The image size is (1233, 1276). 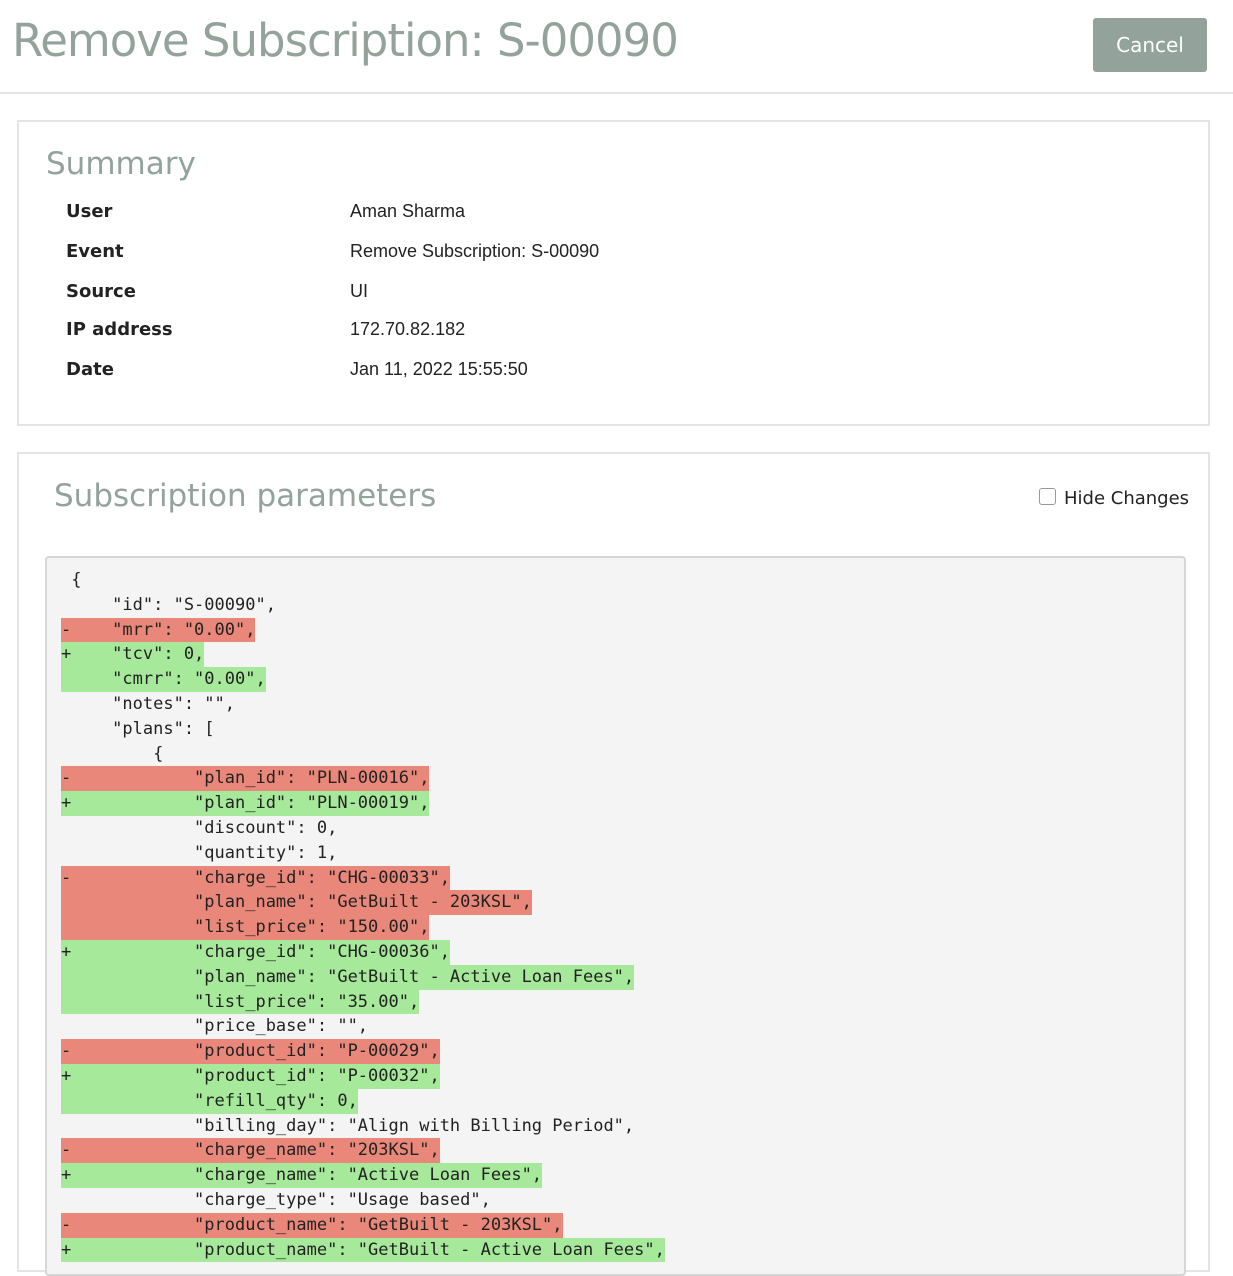 What do you see at coordinates (250, 803) in the screenshot?
I see `diff-text: "plan_id": "PLN-00019",` at bounding box center [250, 803].